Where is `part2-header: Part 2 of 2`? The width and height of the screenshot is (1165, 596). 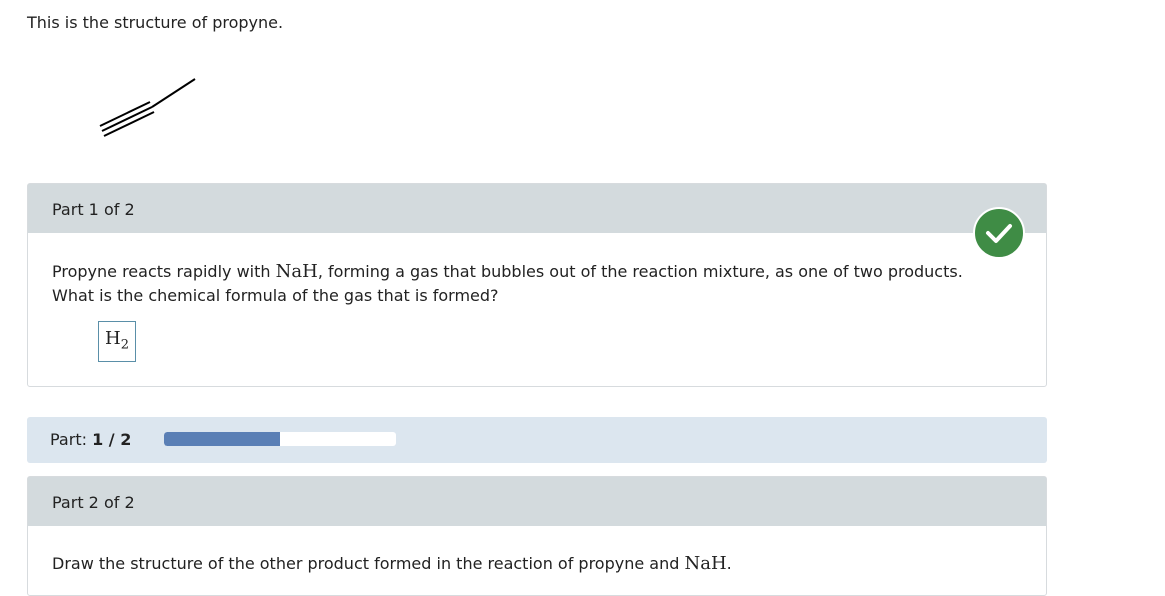
part2-header: Part 2 of 2 is located at coordinates (537, 501).